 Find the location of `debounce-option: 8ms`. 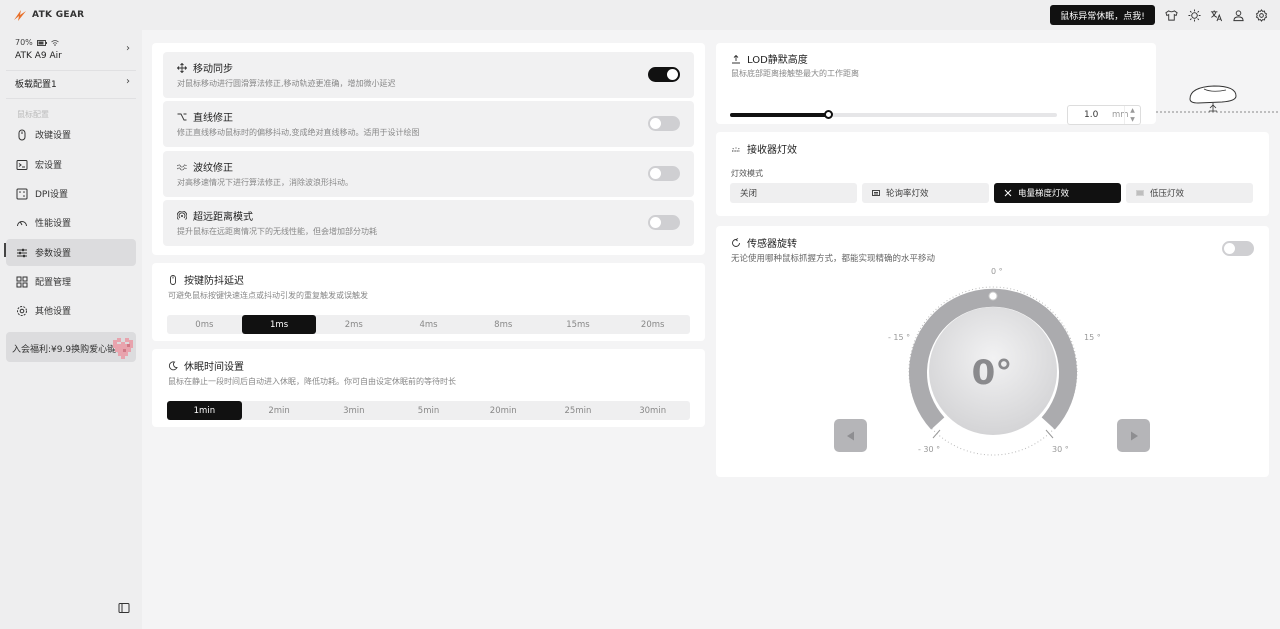

debounce-option: 8ms is located at coordinates (503, 324).